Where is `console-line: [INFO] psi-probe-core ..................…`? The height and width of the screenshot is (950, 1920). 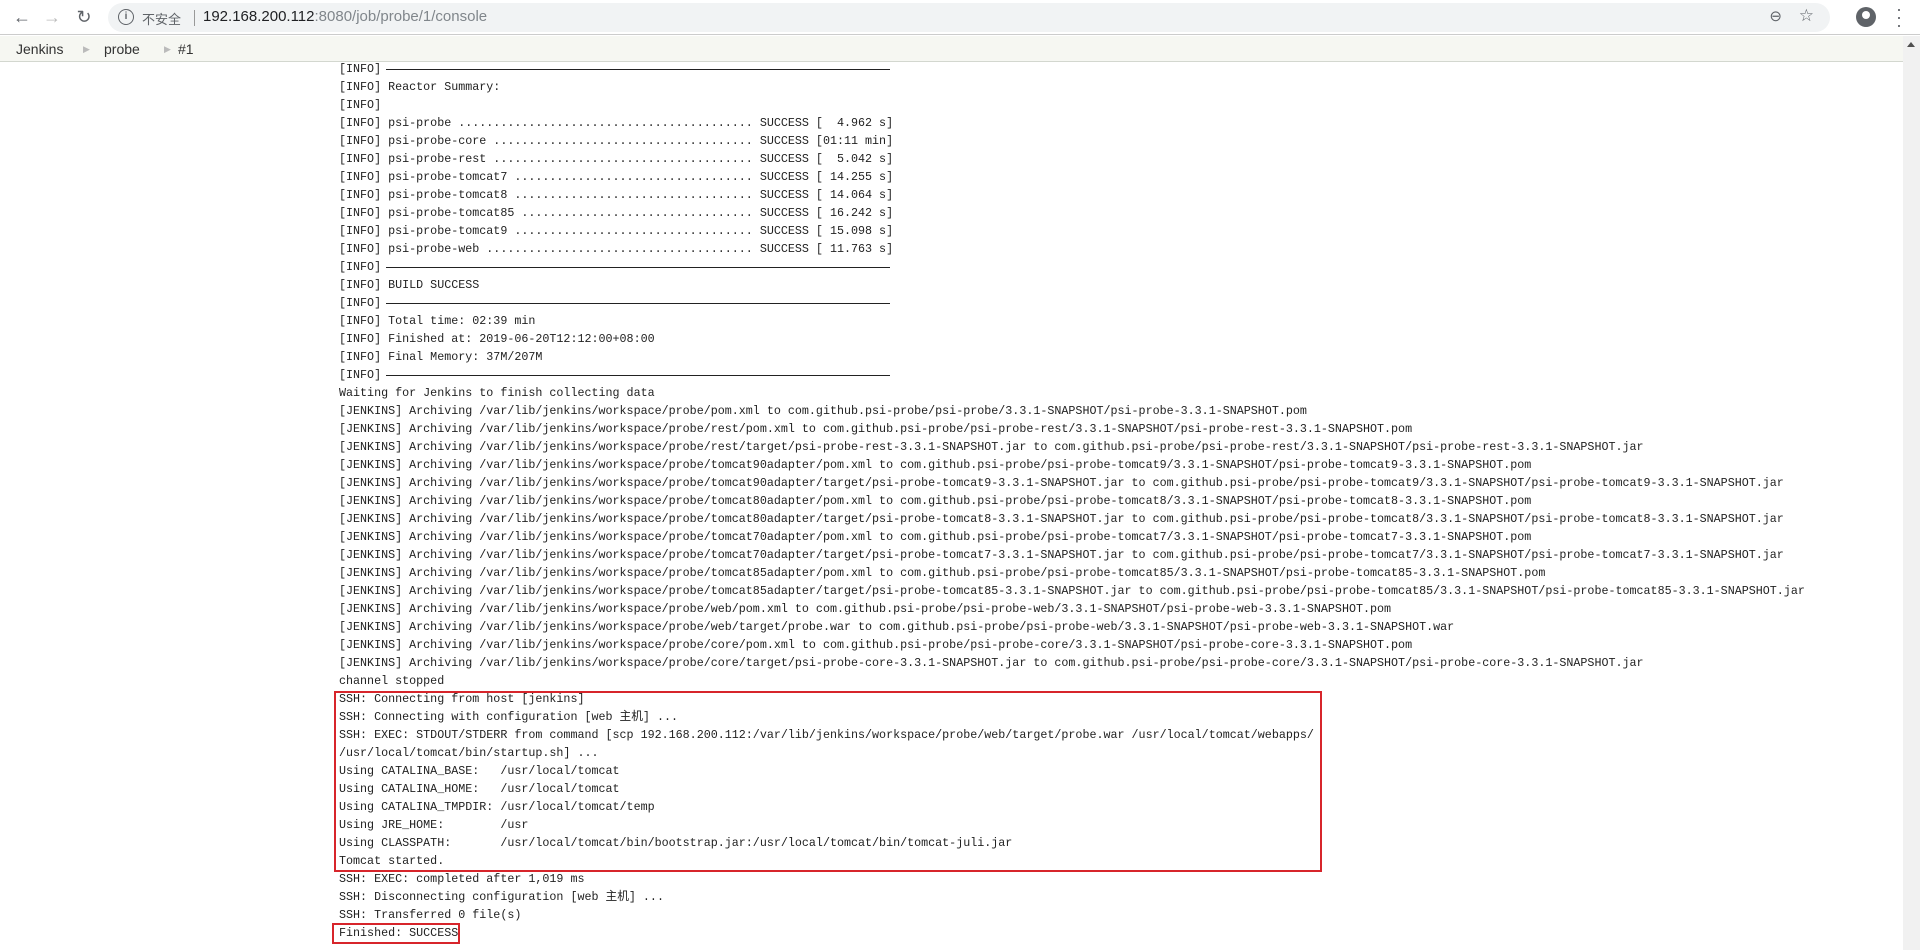
console-line: [INFO] psi-probe-core ..................… is located at coordinates (616, 141).